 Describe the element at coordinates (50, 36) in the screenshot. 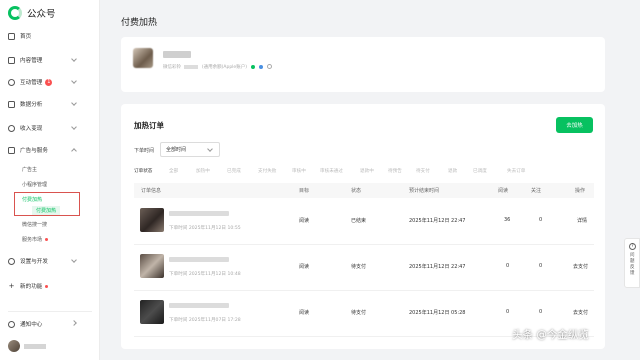

I see `sidebar-item-home: 首页` at that location.